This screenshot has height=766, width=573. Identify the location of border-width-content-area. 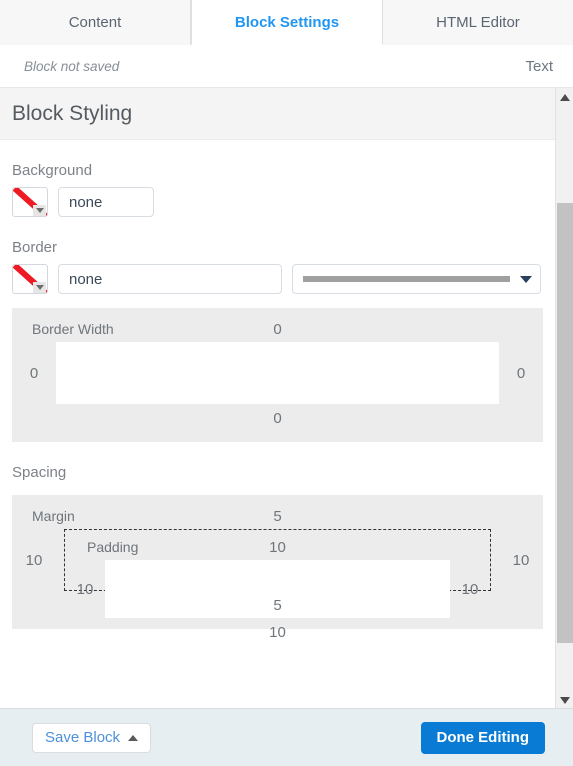
(277, 373).